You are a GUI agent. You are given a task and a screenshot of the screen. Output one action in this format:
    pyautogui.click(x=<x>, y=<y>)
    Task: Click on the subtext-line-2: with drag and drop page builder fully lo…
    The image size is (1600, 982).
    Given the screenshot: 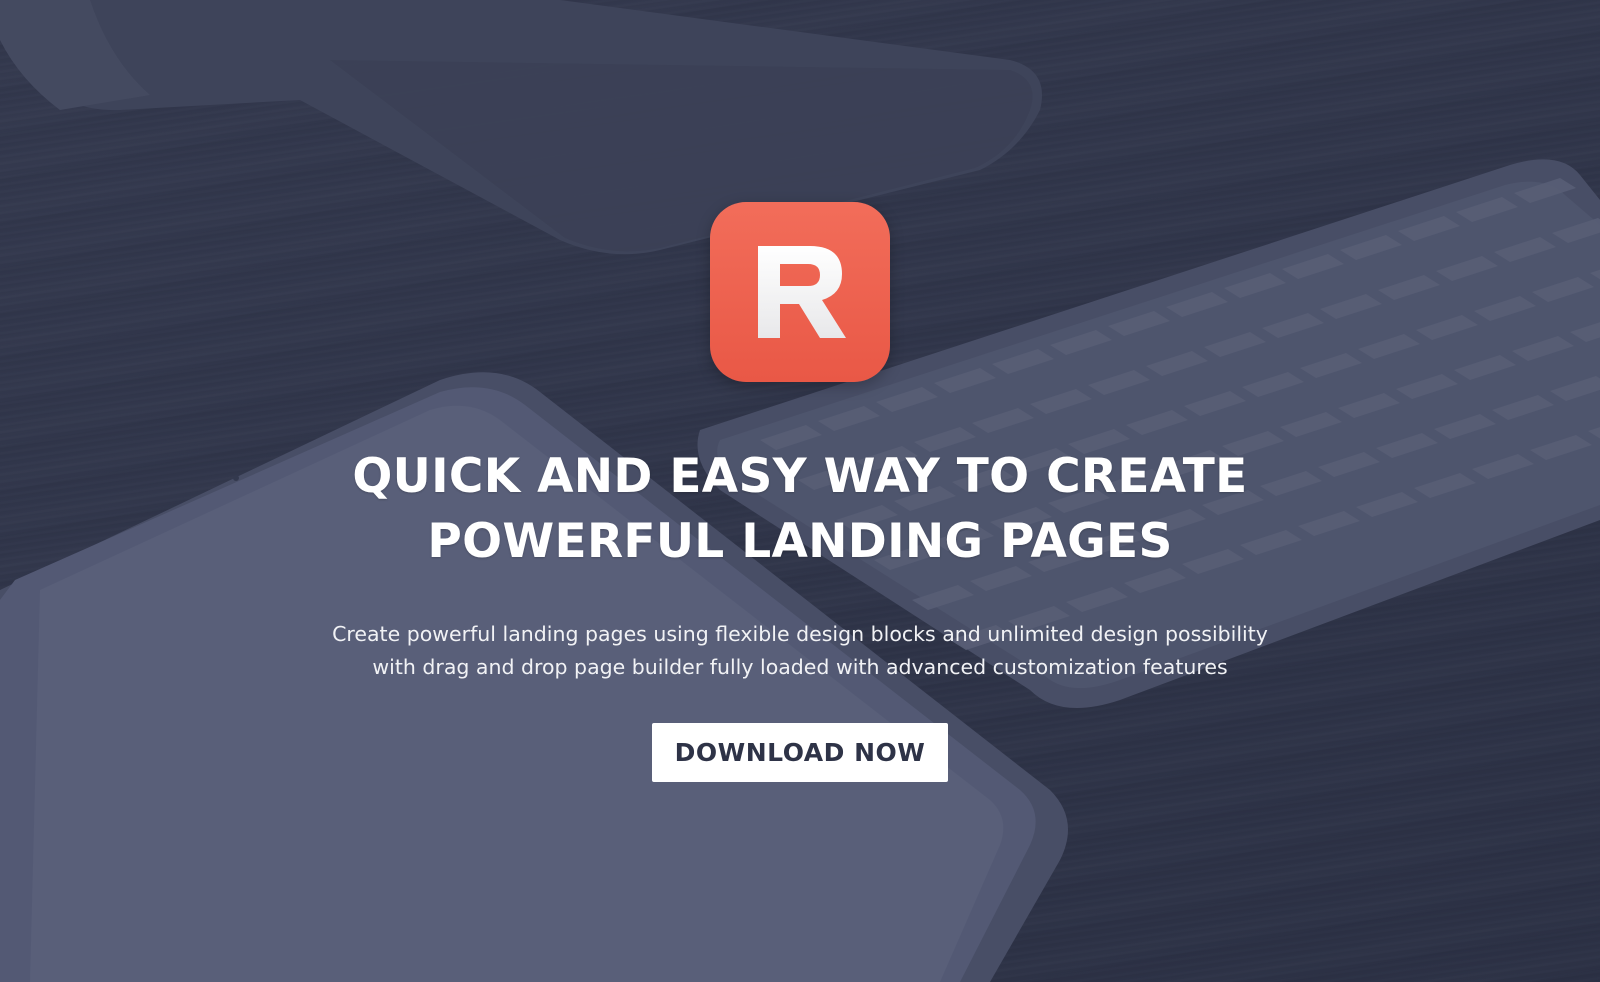 What is the action you would take?
    pyautogui.click(x=800, y=667)
    